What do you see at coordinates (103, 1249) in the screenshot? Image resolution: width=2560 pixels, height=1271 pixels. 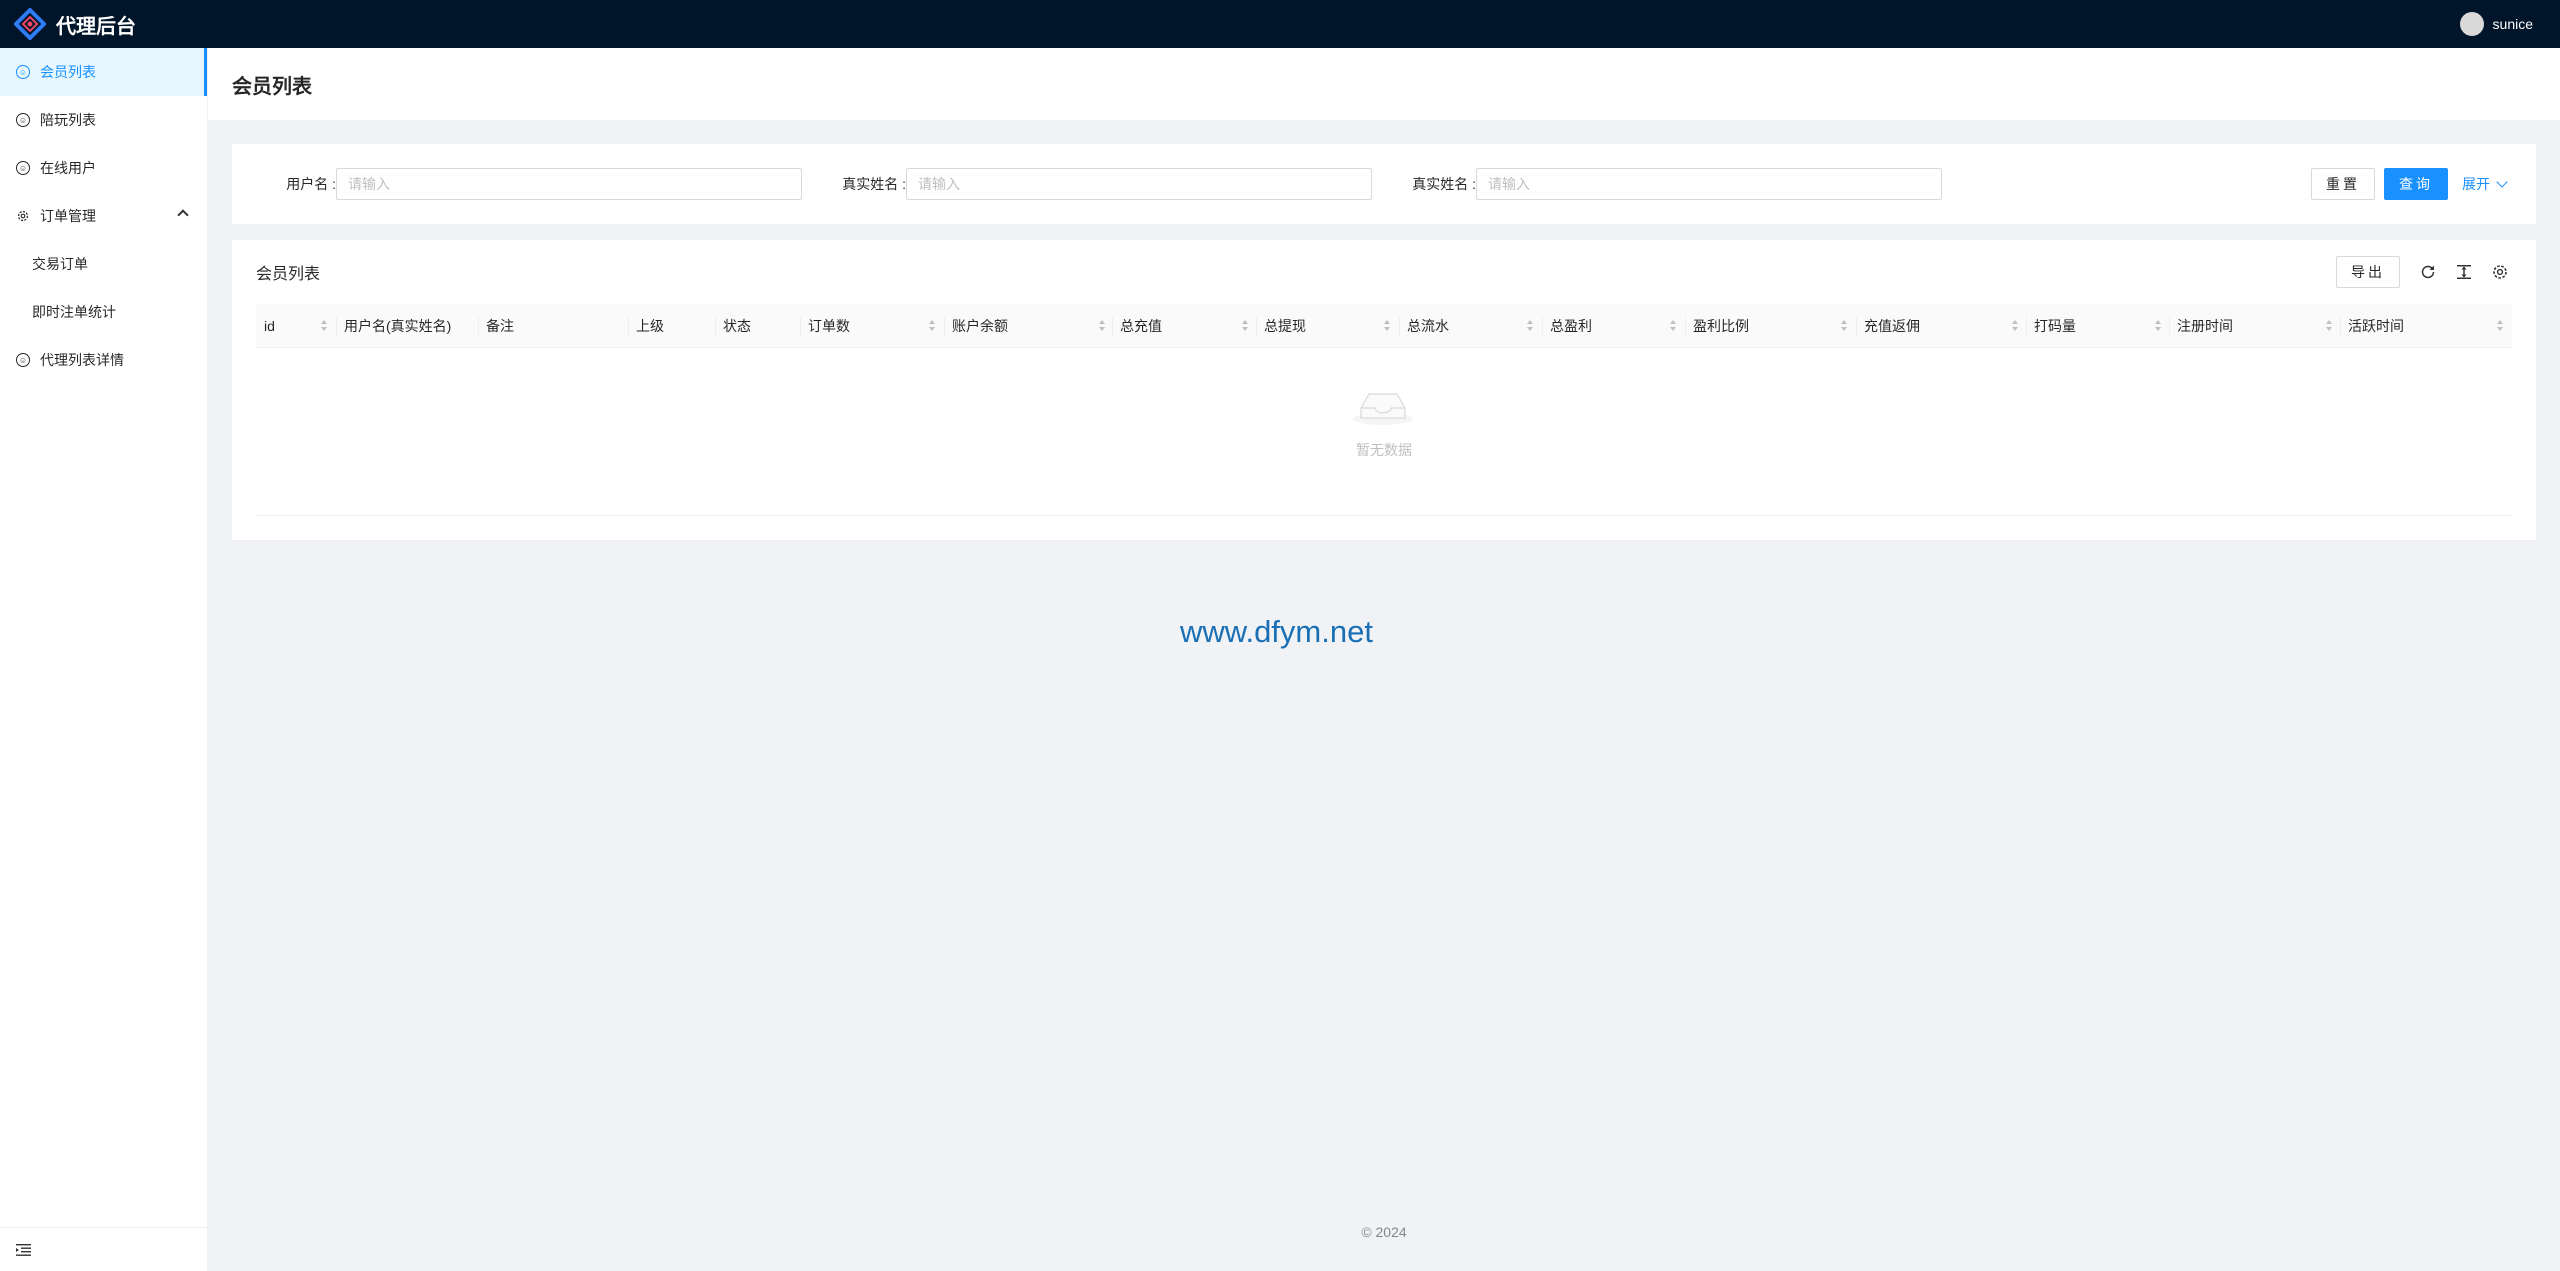 I see `sidebar-collapse-button` at bounding box center [103, 1249].